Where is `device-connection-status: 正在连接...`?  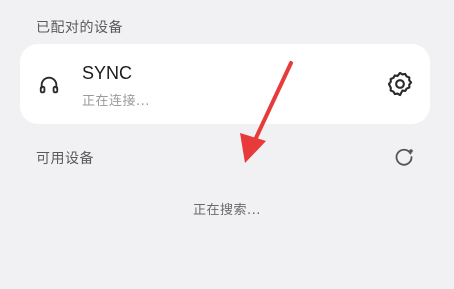 device-connection-status: 正在连接... is located at coordinates (116, 101).